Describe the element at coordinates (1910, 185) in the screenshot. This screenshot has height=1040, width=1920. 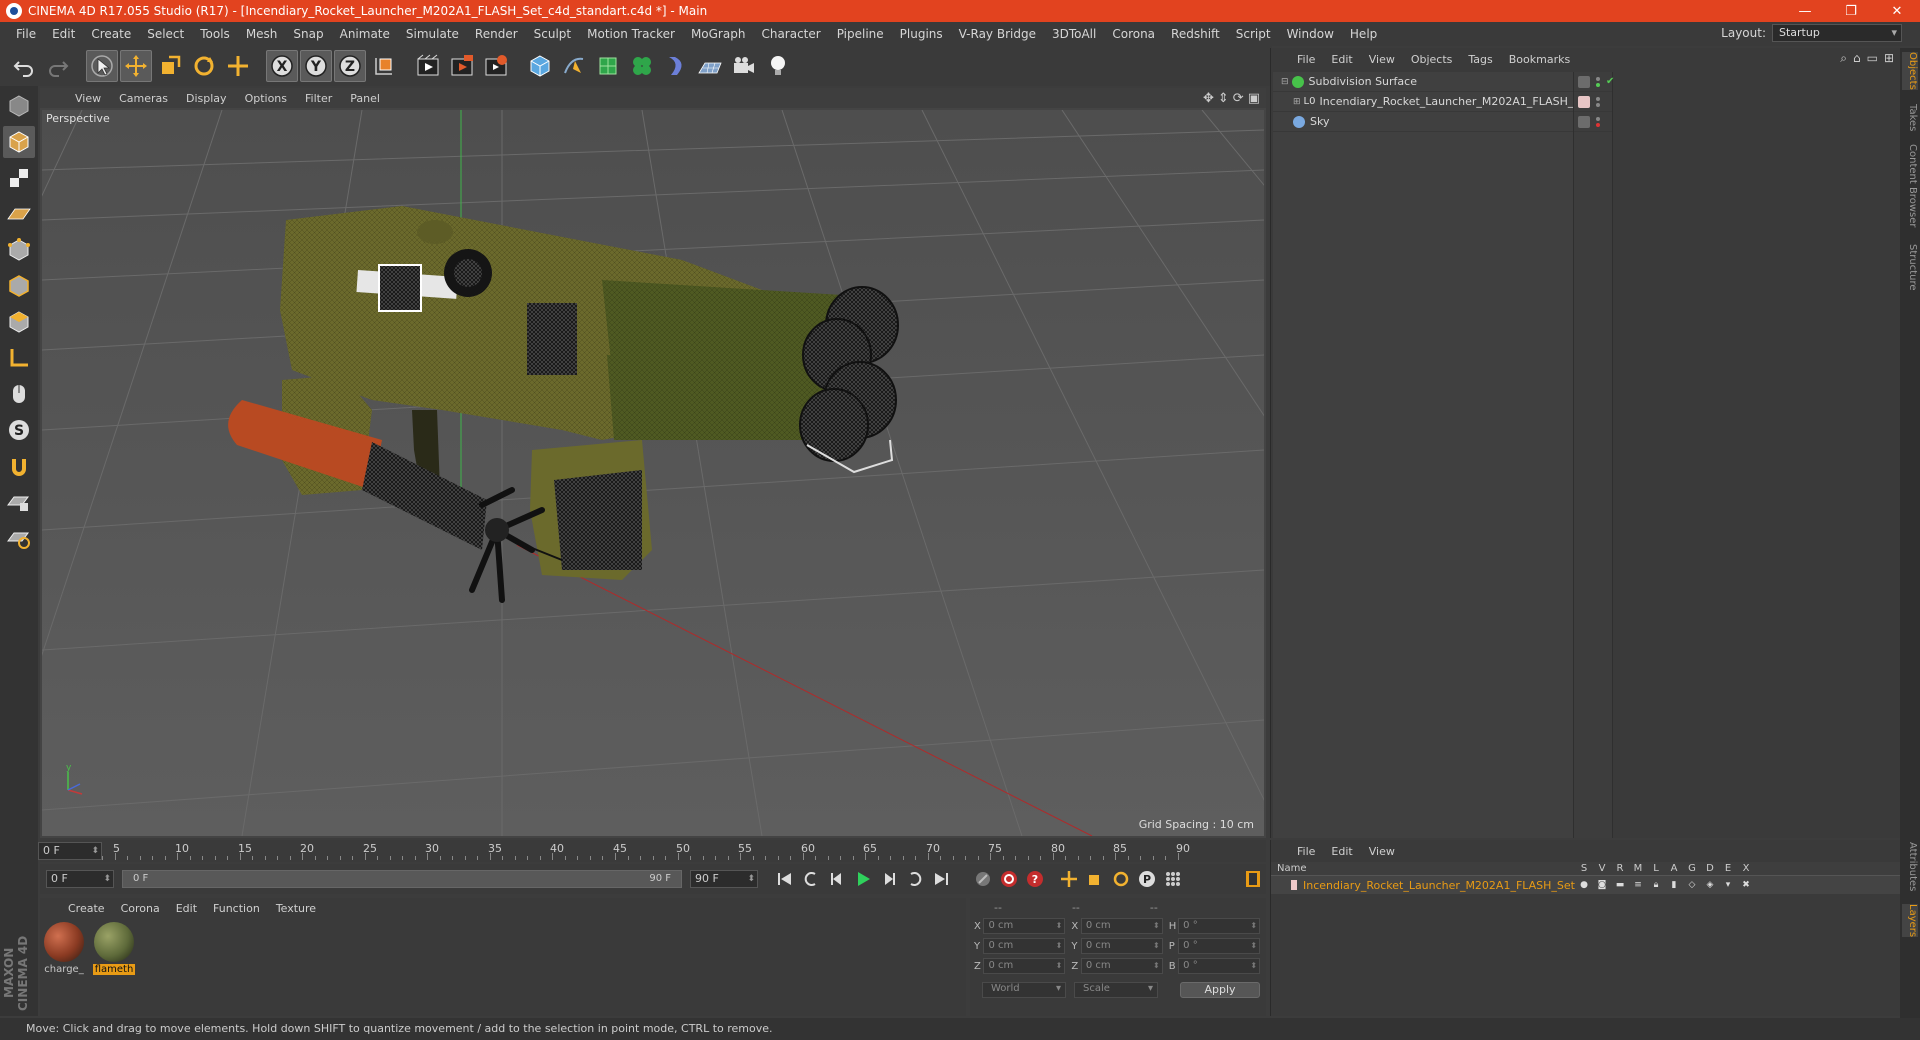
I see `tab-content-browser: Content Browser` at that location.